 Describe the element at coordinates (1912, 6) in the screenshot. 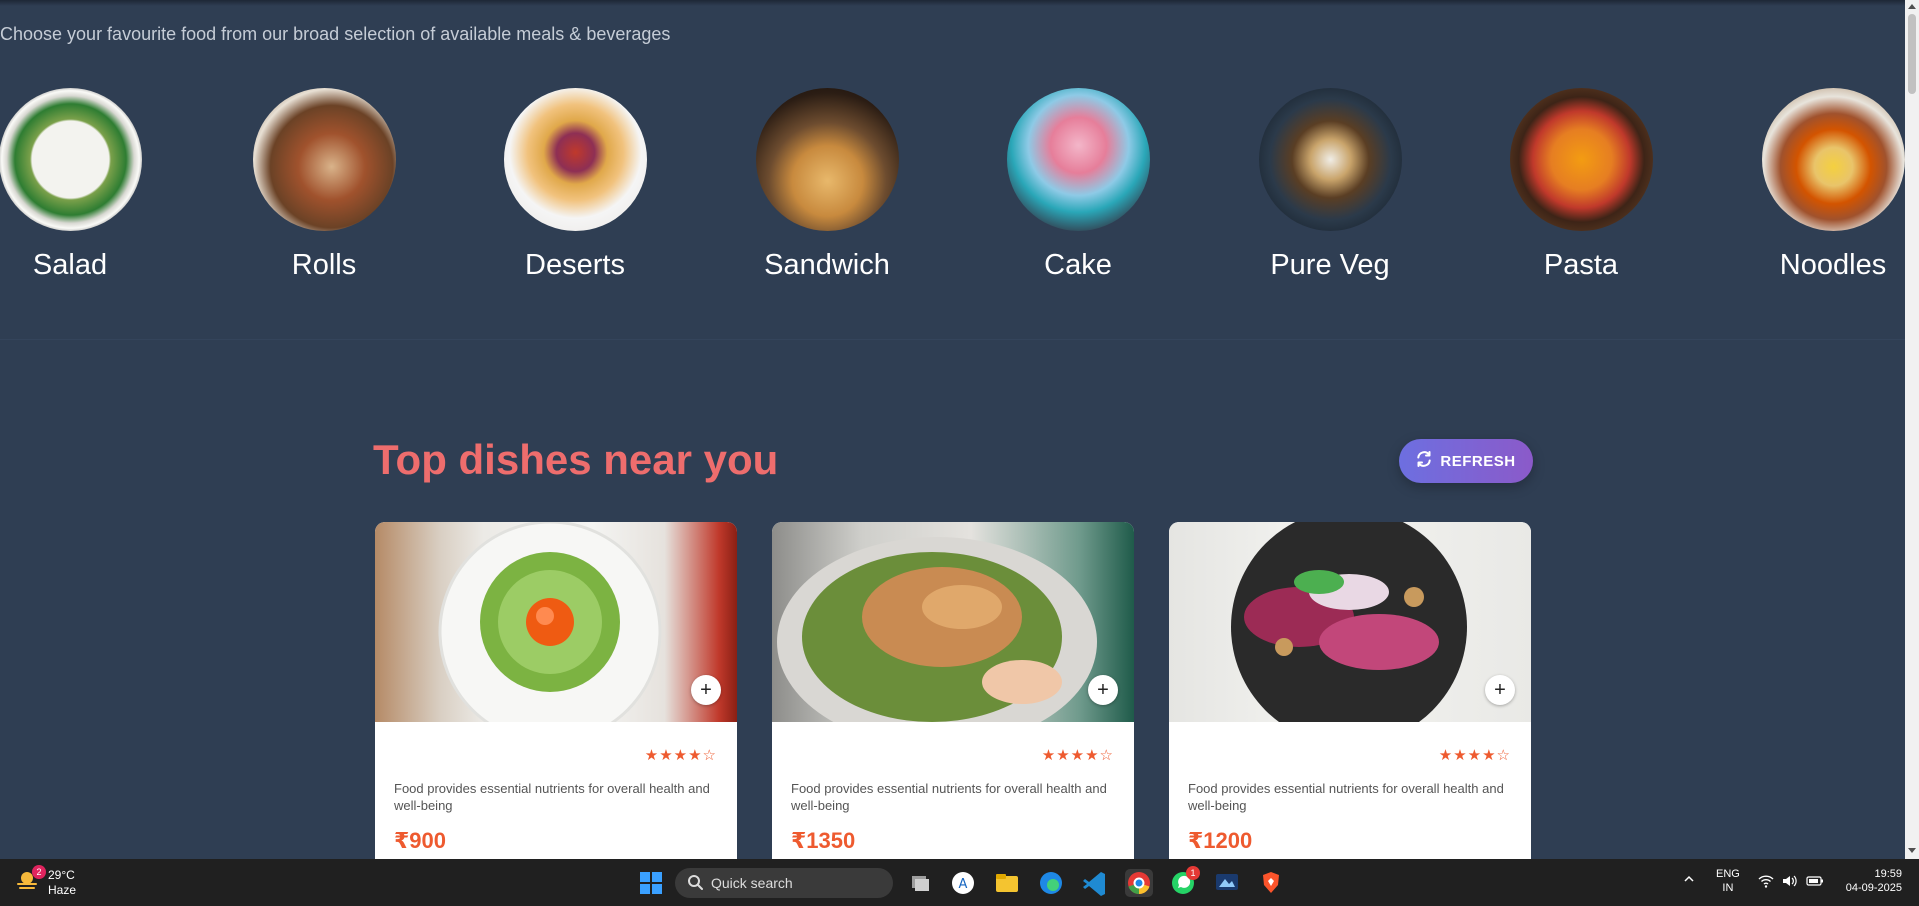

I see `scroll-up-arrow-icon` at that location.